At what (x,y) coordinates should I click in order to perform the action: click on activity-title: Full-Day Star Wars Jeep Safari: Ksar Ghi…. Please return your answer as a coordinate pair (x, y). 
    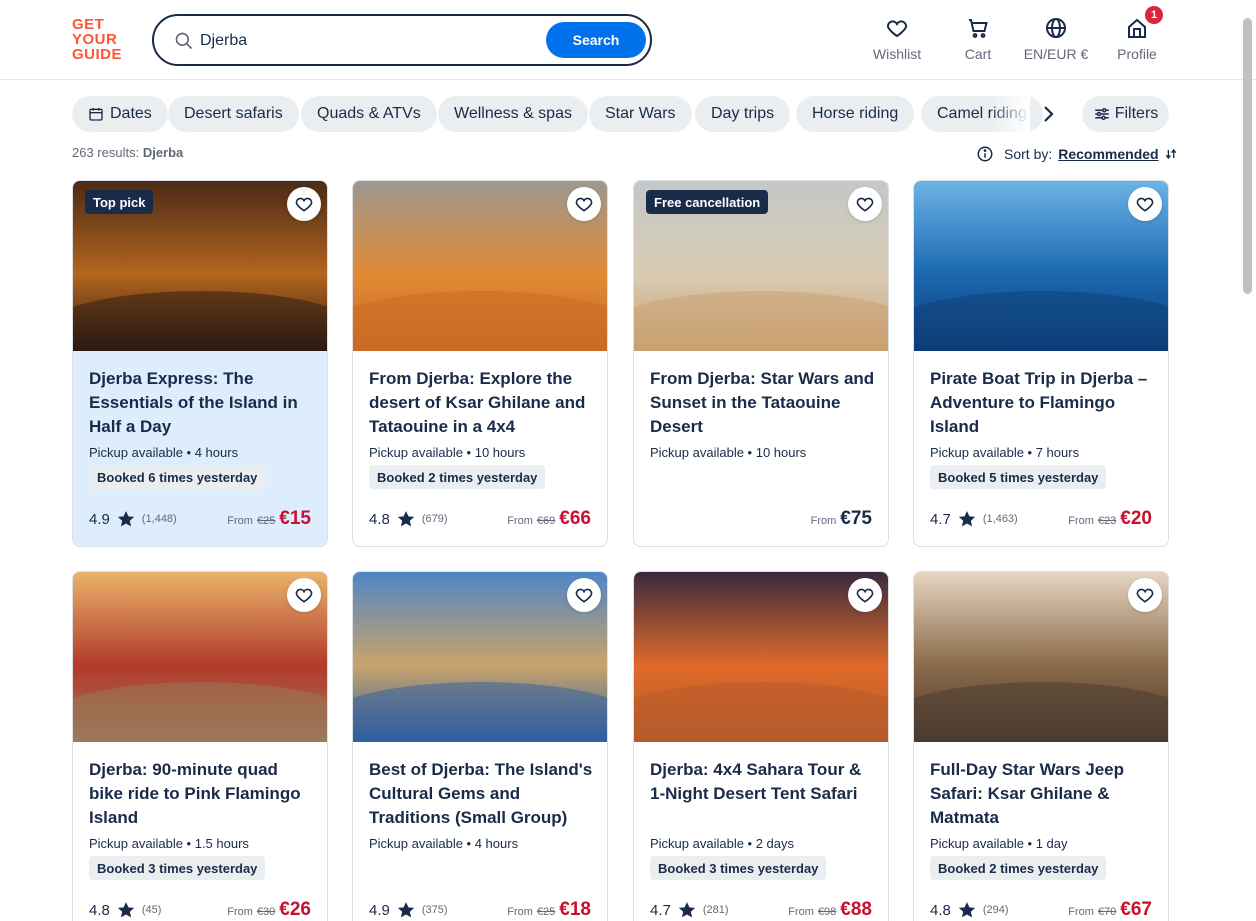
    Looking at the image, I should click on (1043, 794).